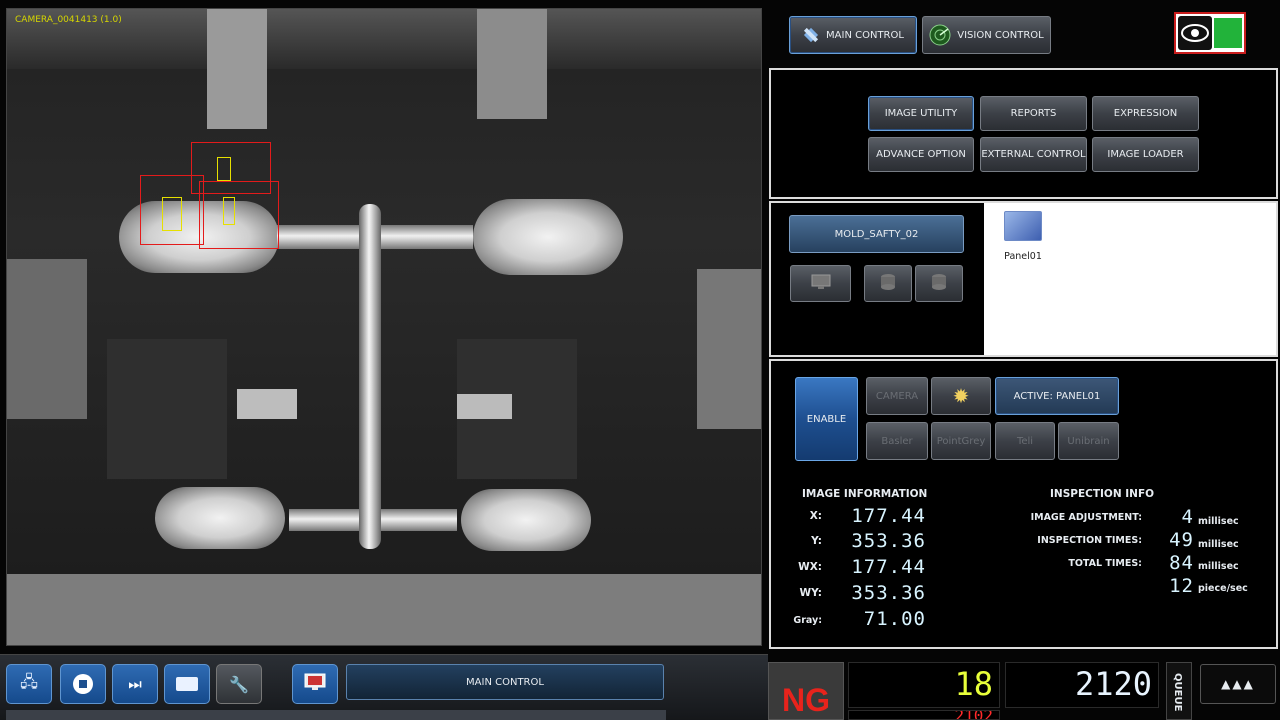  Describe the element at coordinates (897, 441) in the screenshot. I see `basler-button: Basler` at that location.